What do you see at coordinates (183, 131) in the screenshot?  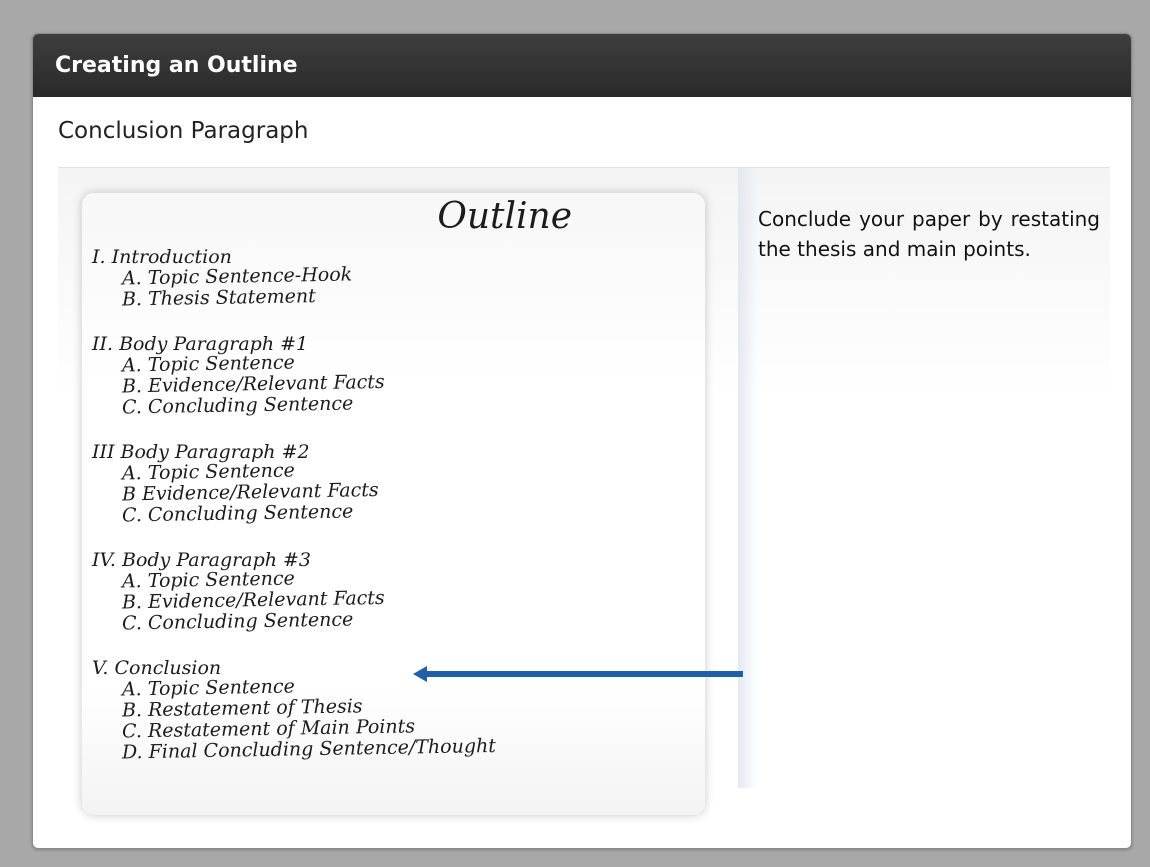 I see `slide-subtitle: Conclusion Paragraph` at bounding box center [183, 131].